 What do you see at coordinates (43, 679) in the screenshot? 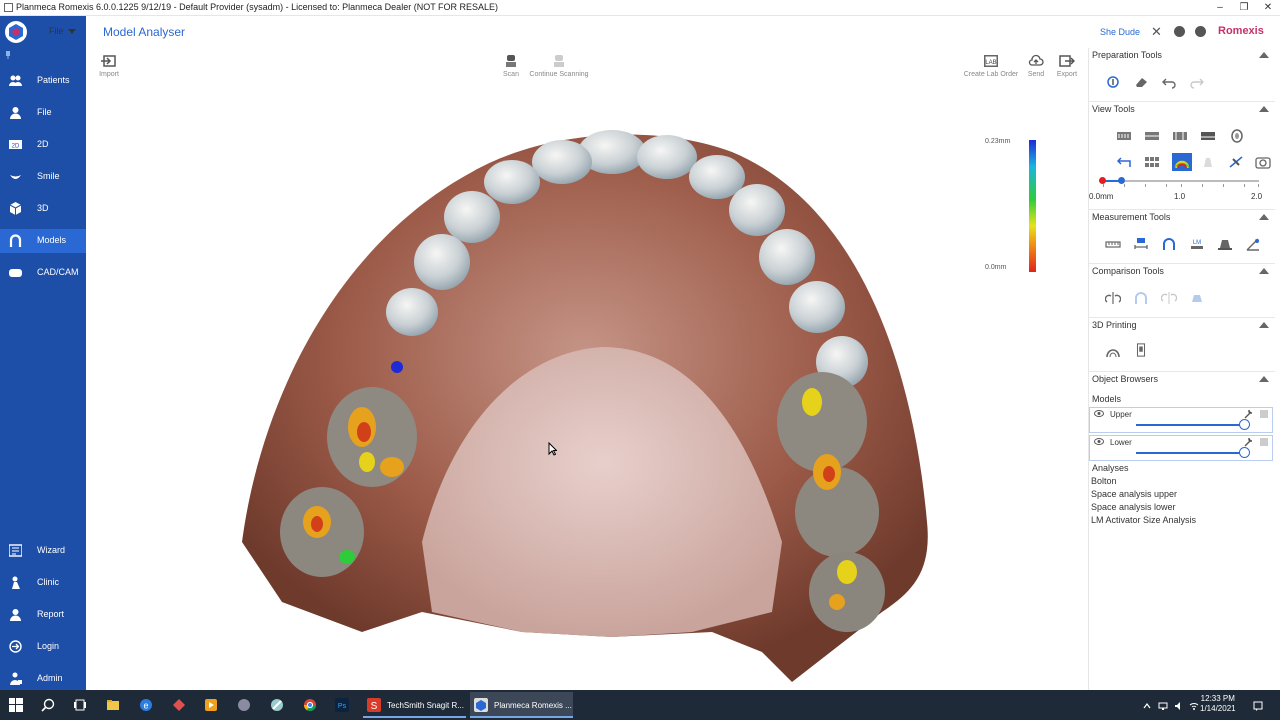
I see `sidebar-item-admin: Admin` at bounding box center [43, 679].